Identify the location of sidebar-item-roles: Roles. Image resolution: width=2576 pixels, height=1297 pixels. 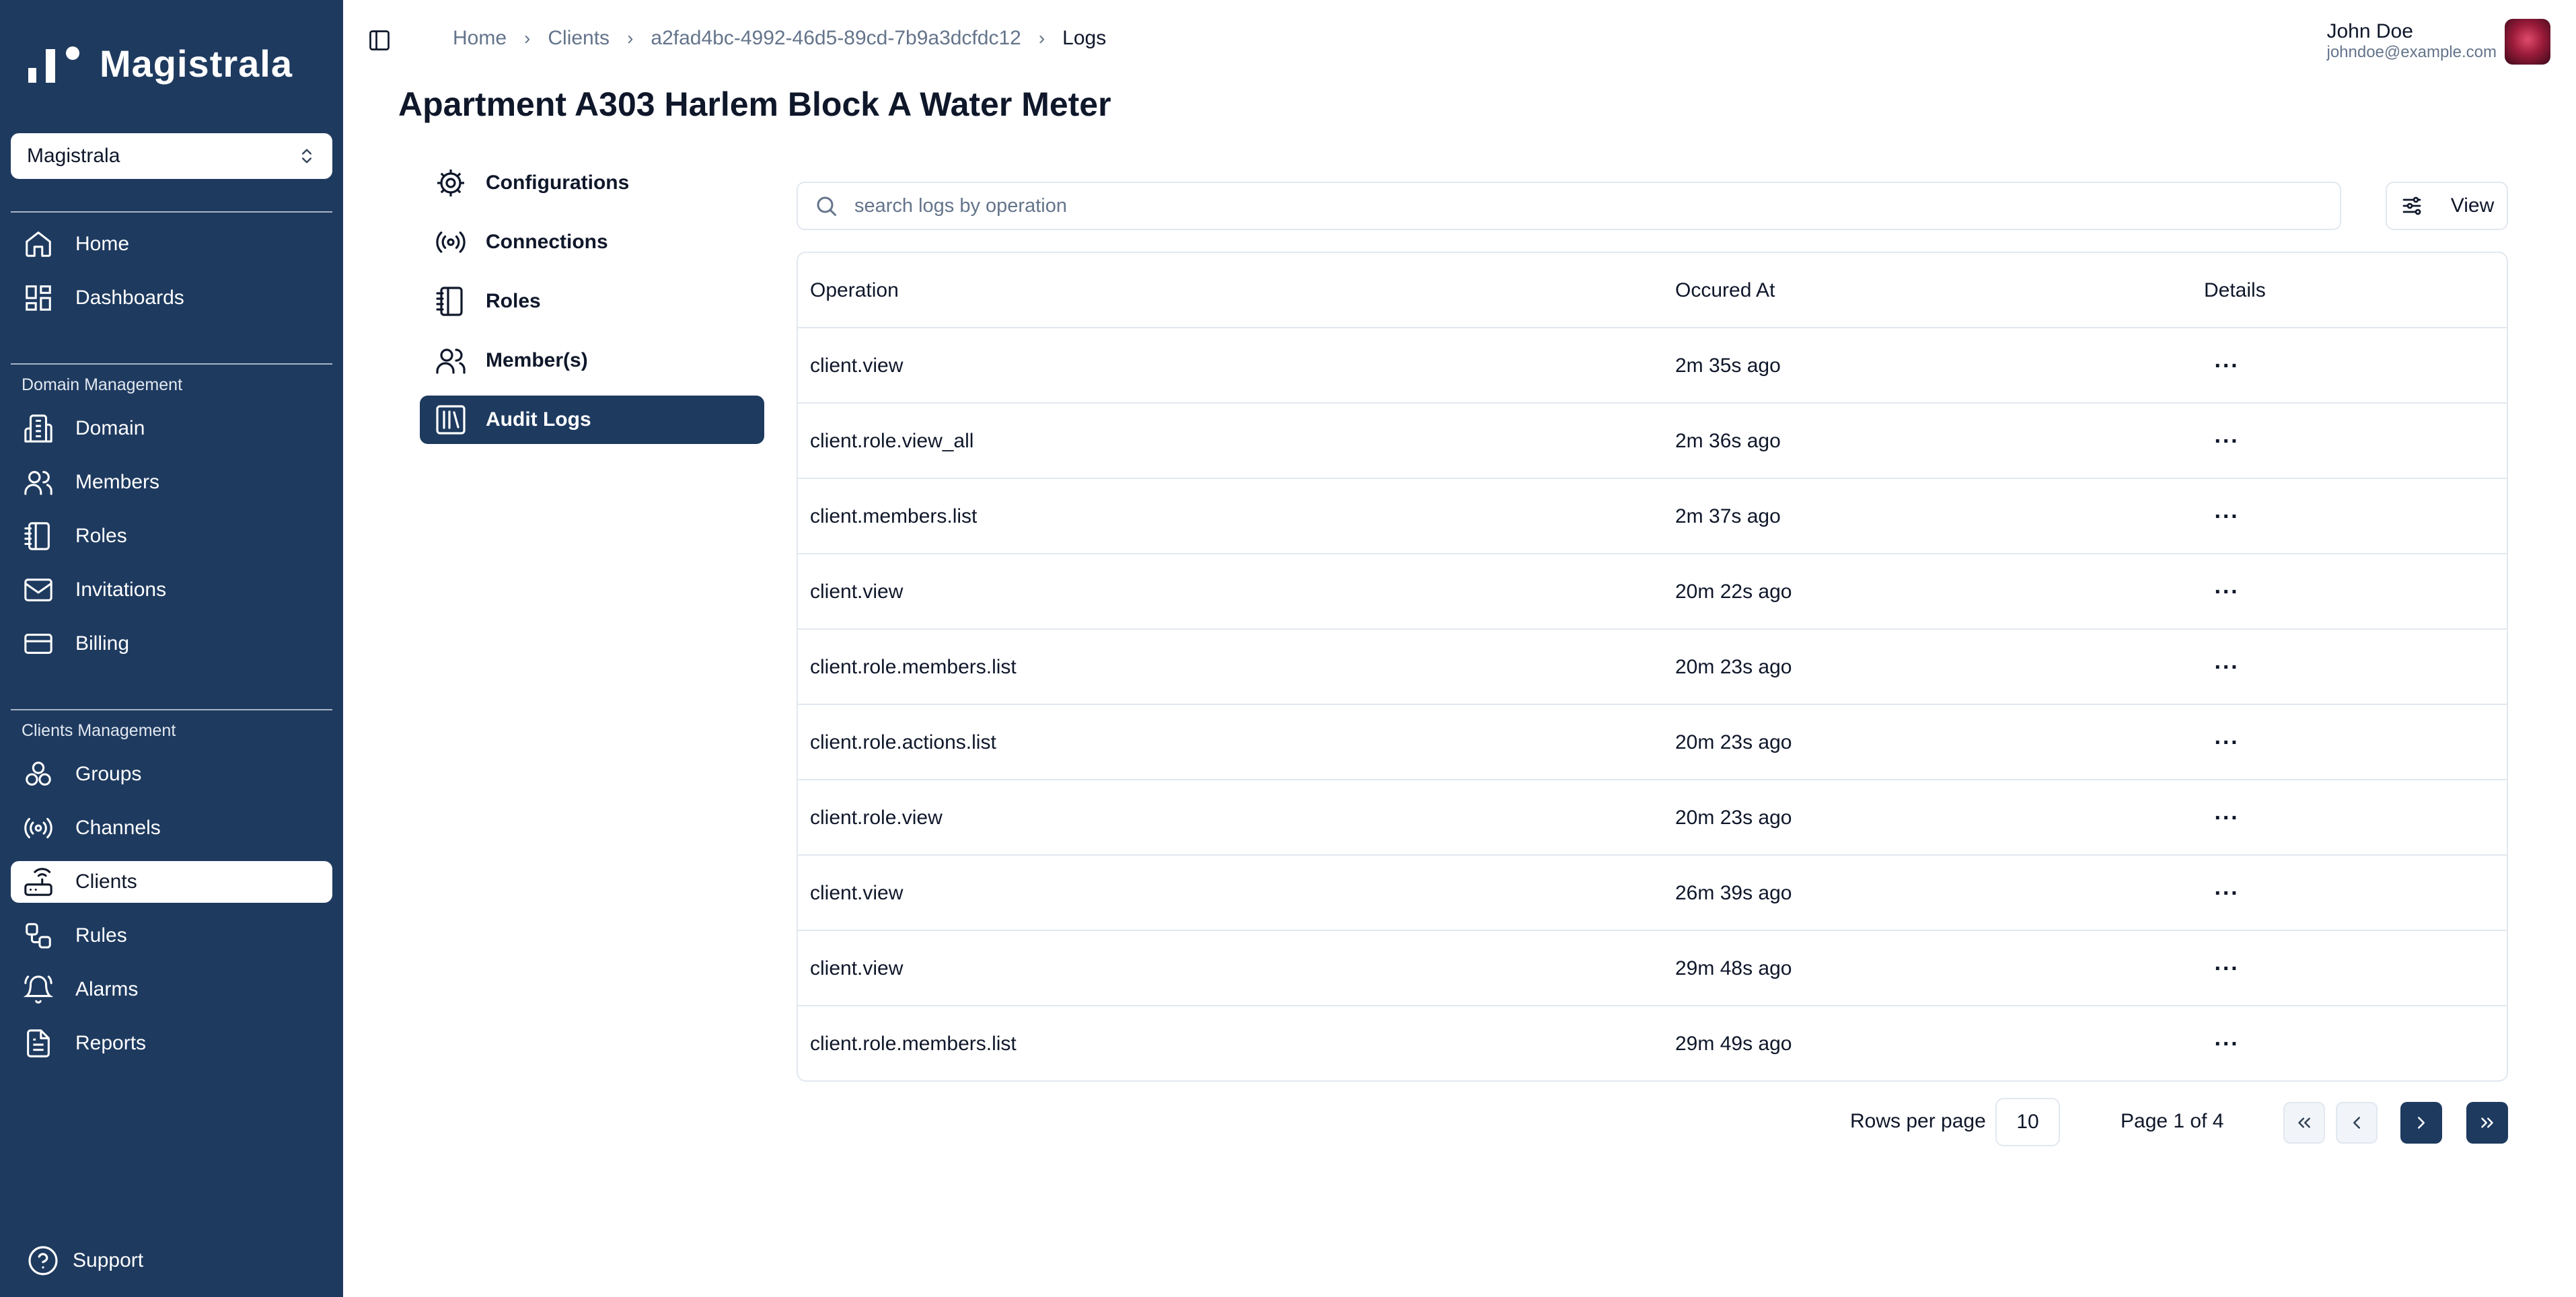
(171, 536).